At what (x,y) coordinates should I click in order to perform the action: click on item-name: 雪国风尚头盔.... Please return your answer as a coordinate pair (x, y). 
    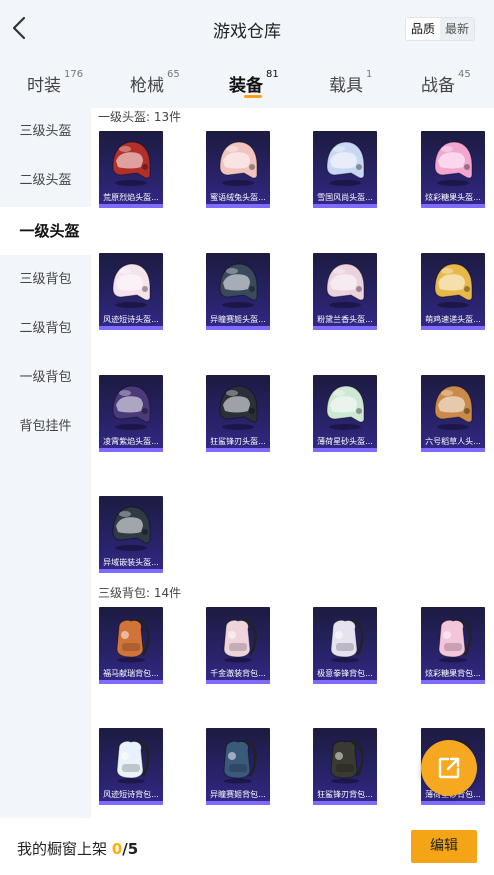
    Looking at the image, I should click on (345, 197).